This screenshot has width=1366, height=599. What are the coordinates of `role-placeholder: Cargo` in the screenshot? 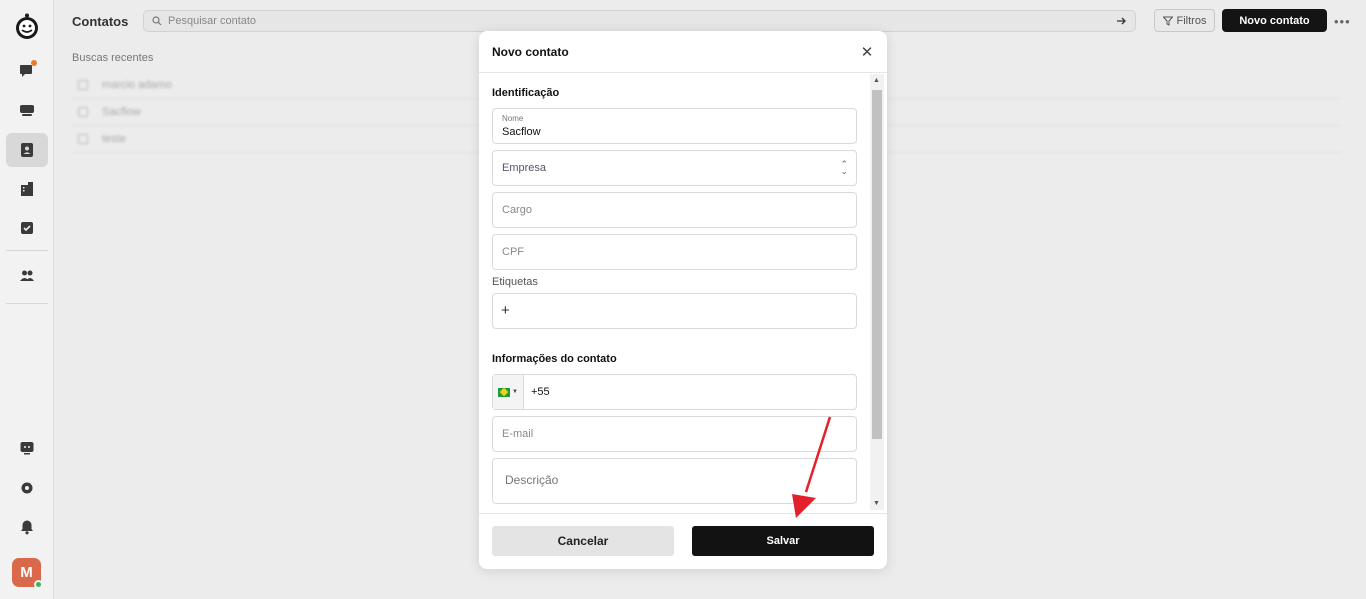 It's located at (517, 210).